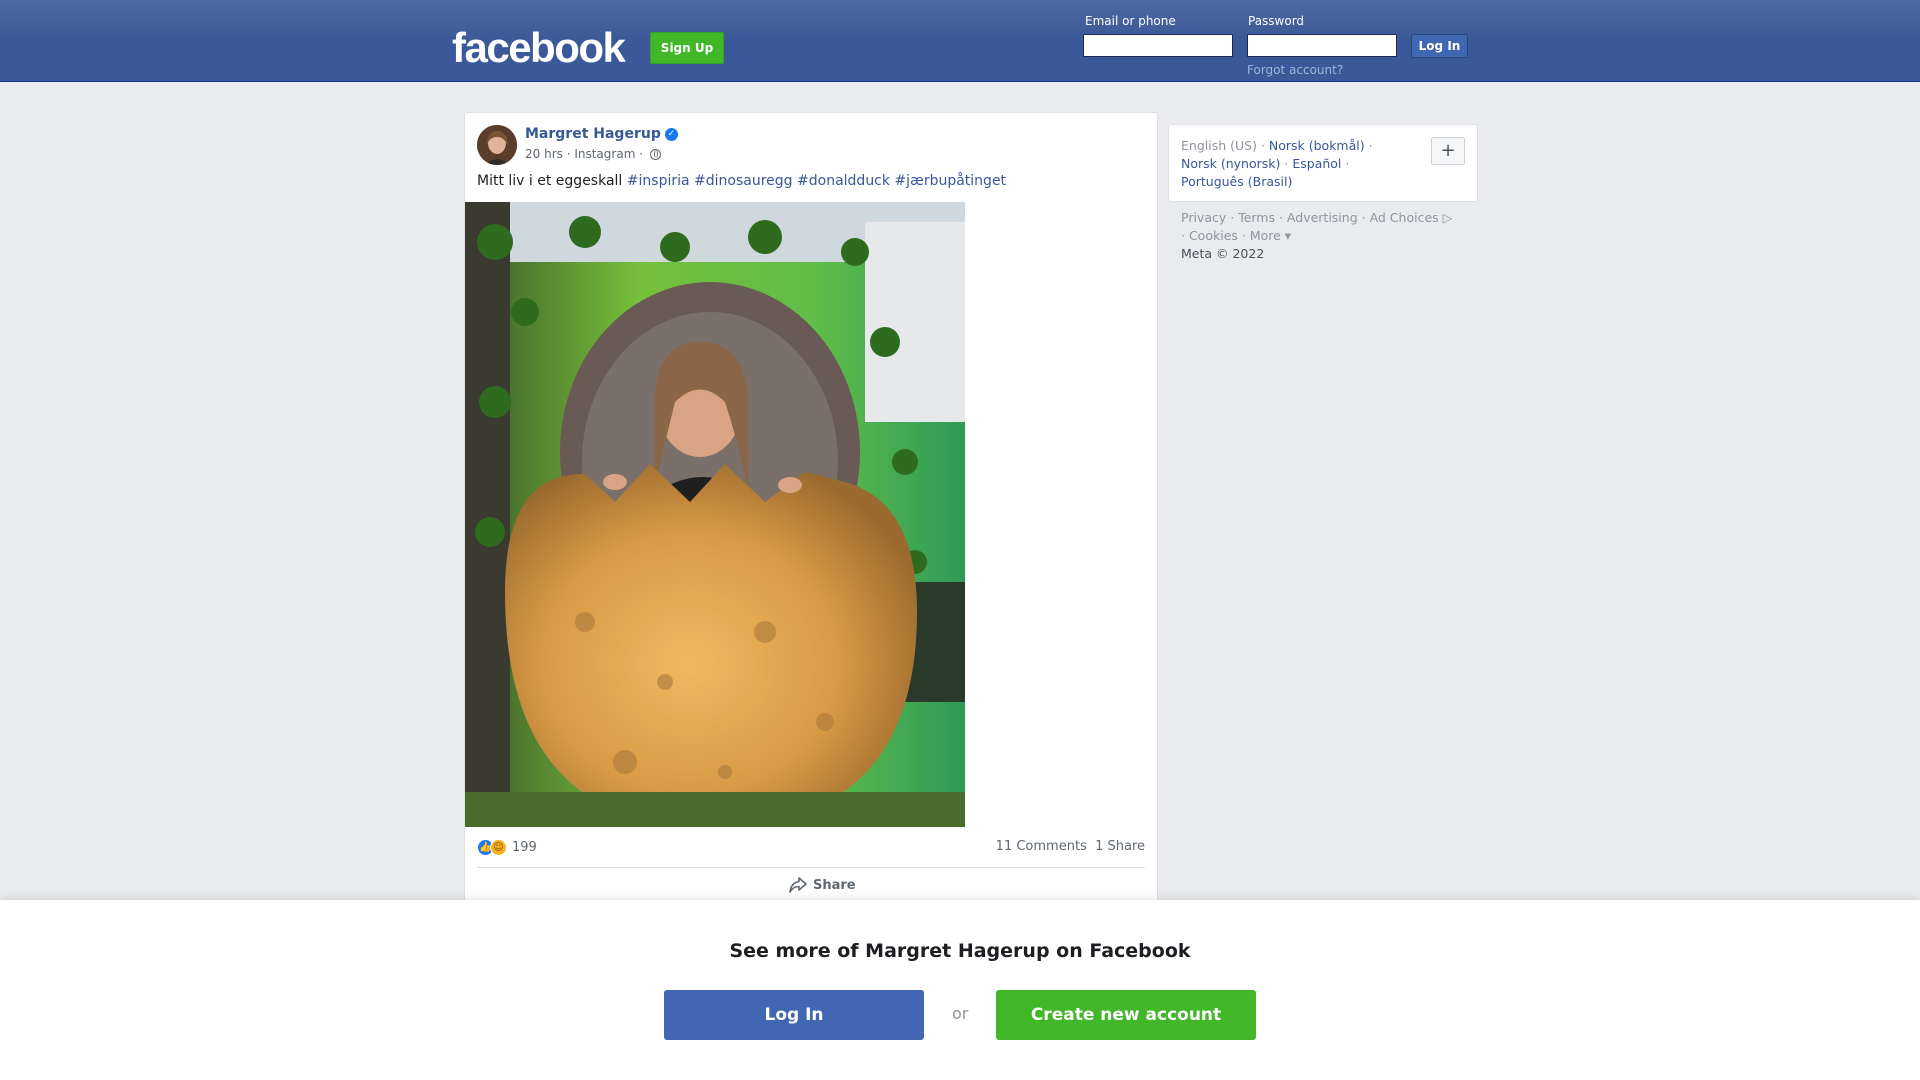 The image size is (1920, 1080). I want to click on password-field, so click(1322, 45).